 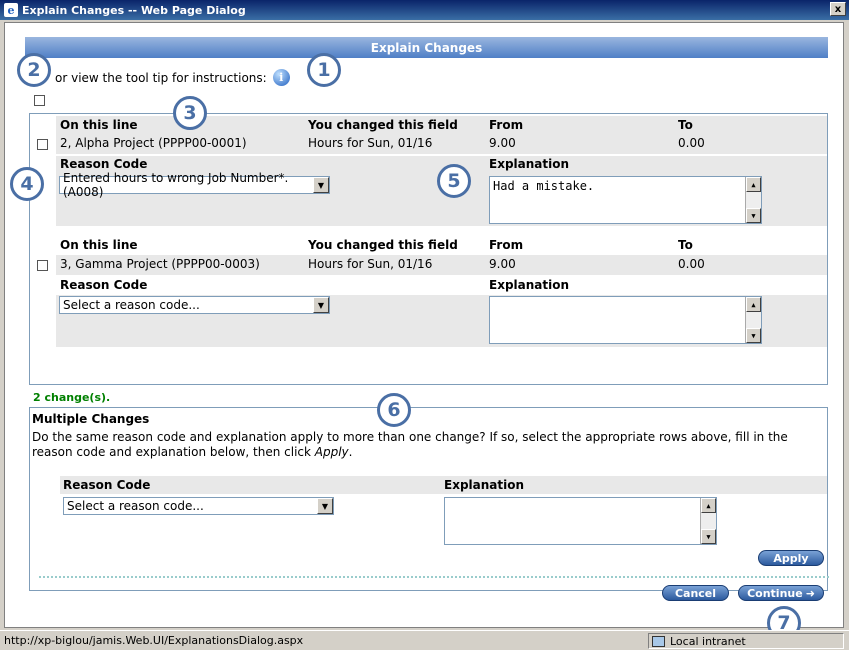 I want to click on field-label-2: You changed this field, so click(x=383, y=245).